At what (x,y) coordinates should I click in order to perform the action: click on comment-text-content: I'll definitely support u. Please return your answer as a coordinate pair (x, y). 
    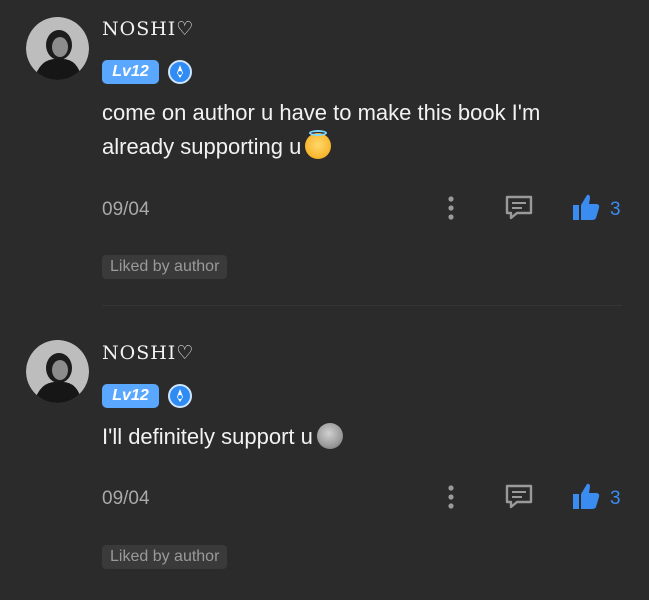
    Looking at the image, I should click on (207, 436).